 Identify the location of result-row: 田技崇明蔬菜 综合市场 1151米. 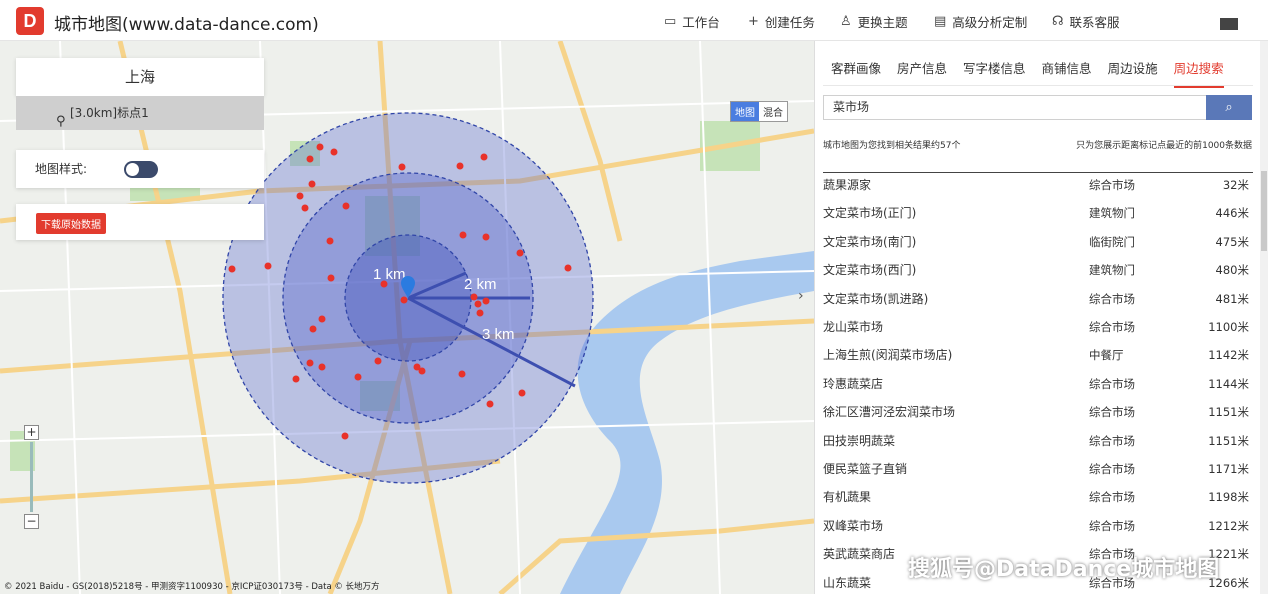
(1038, 441).